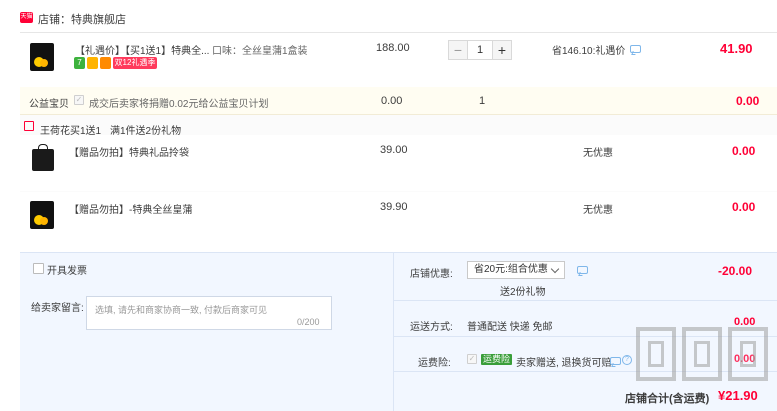 The image size is (777, 411). I want to click on shop-discount-sub: 送2份礼物, so click(523, 292).